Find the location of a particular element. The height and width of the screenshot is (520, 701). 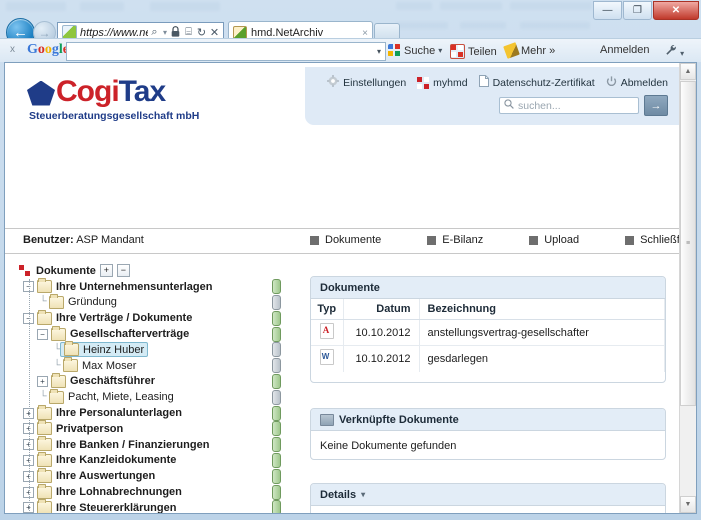

tree-node: └ Gründung is located at coordinates (155, 302).